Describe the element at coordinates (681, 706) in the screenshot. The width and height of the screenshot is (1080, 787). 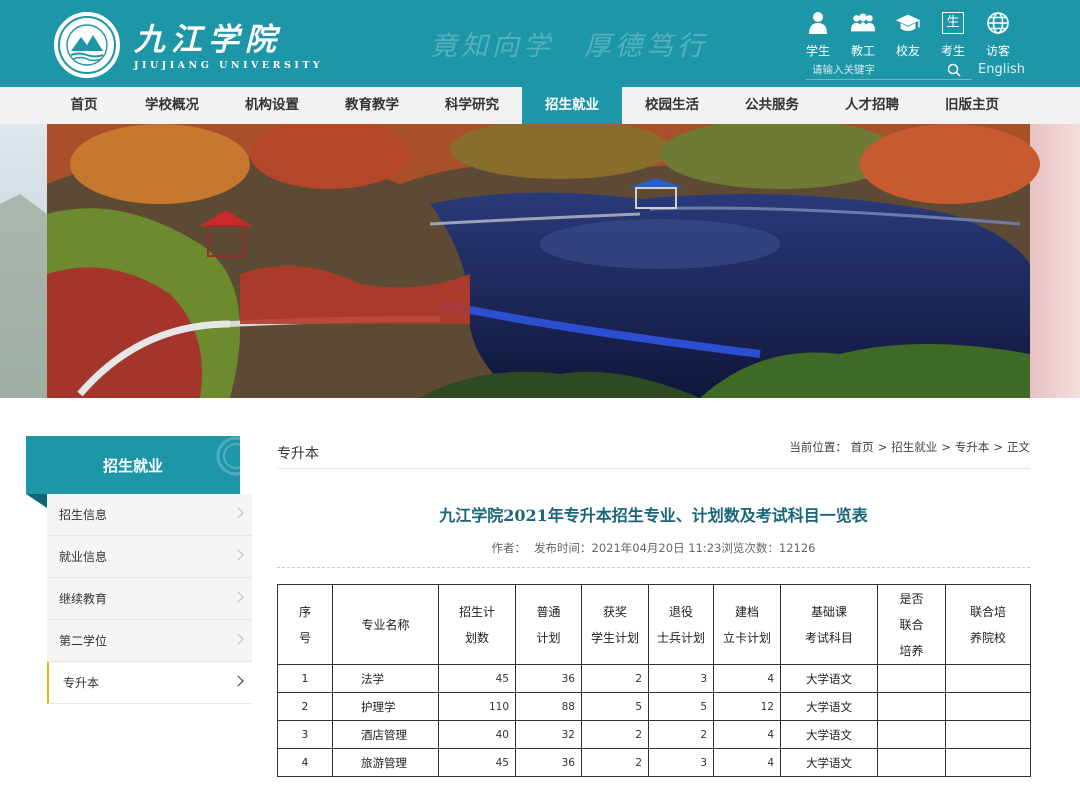
I see `cell-veteran-plan: 5` at that location.